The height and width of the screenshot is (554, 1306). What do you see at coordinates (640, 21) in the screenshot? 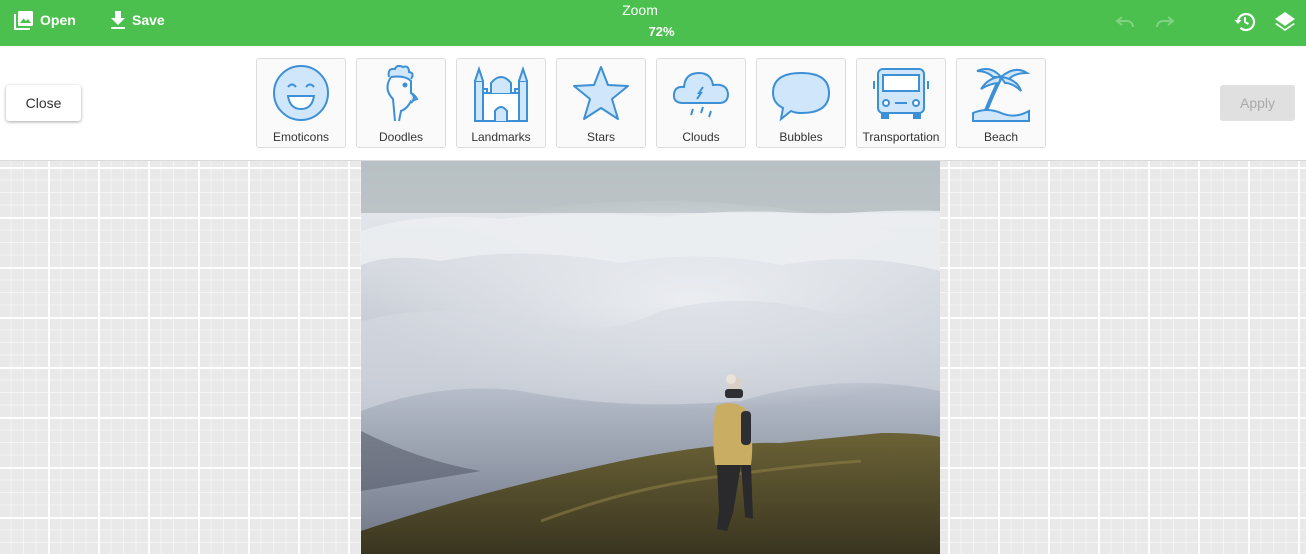
I see `zoom-control: Zoom 72%` at bounding box center [640, 21].